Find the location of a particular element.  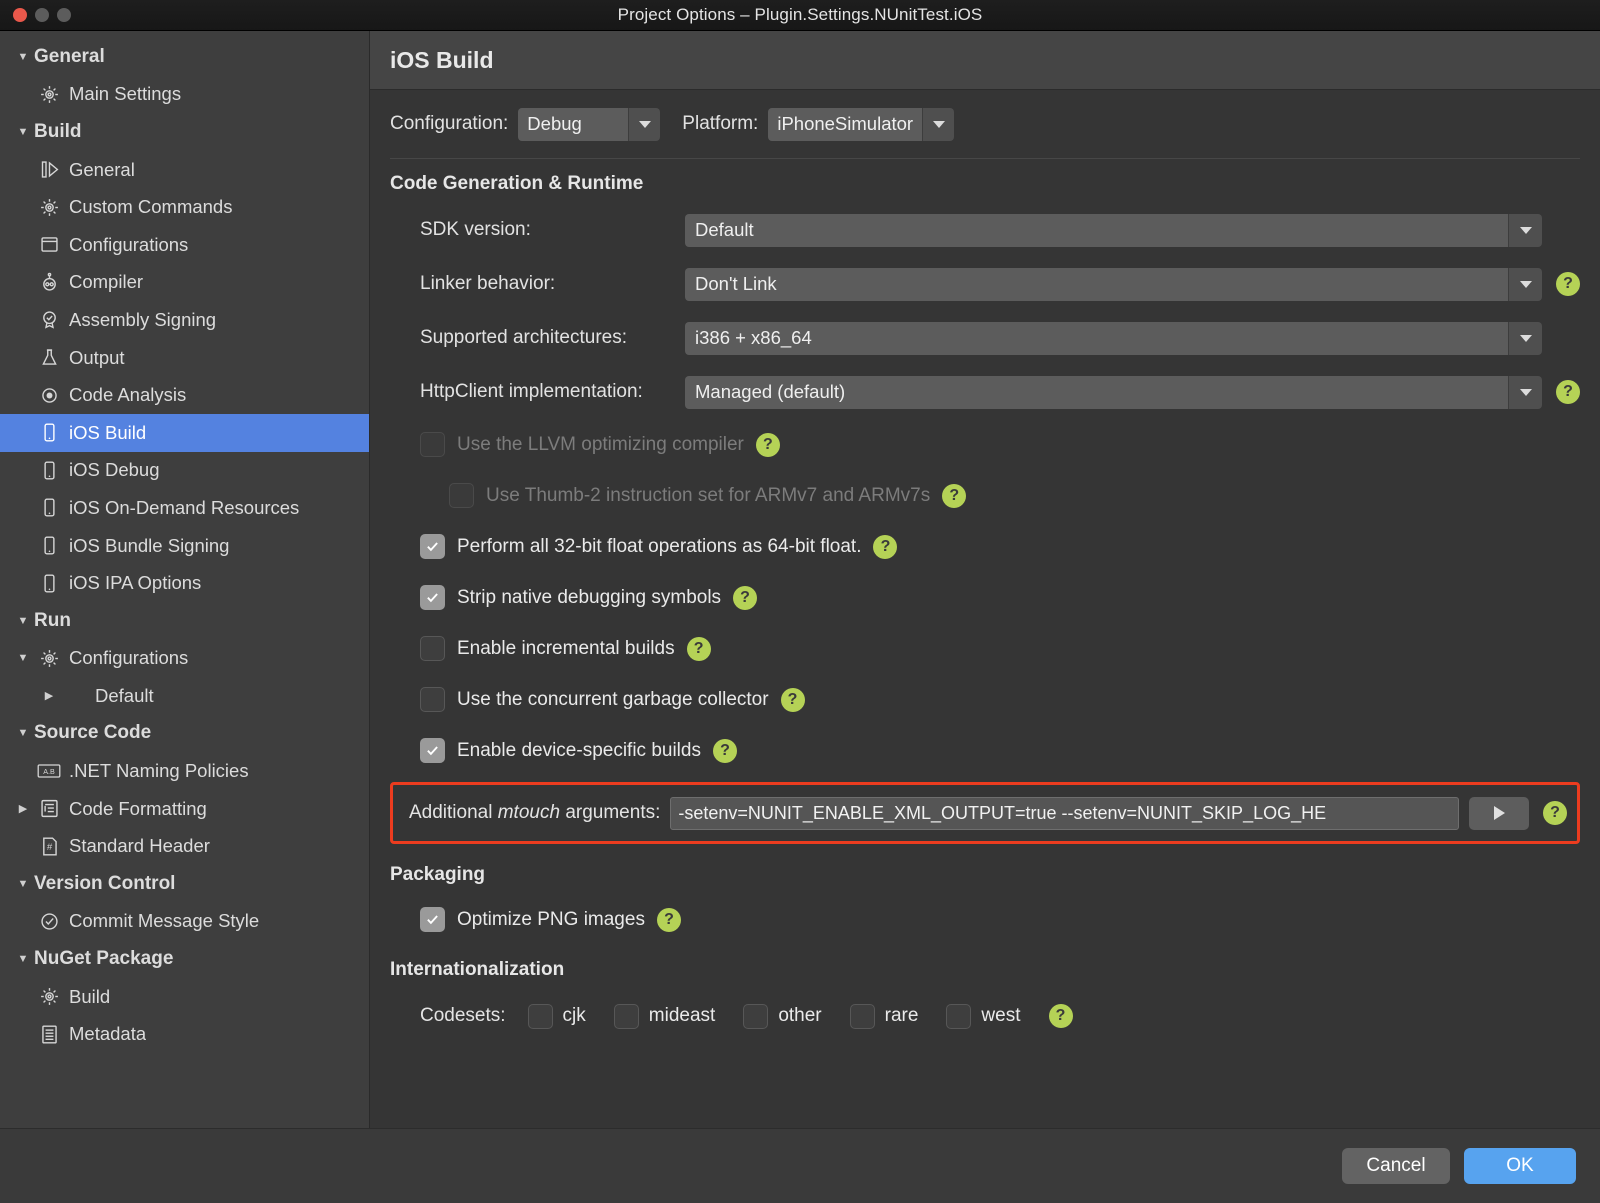

sidebar-item-net-naming-policies: A.B .NET Naming Policies is located at coordinates (184, 771).